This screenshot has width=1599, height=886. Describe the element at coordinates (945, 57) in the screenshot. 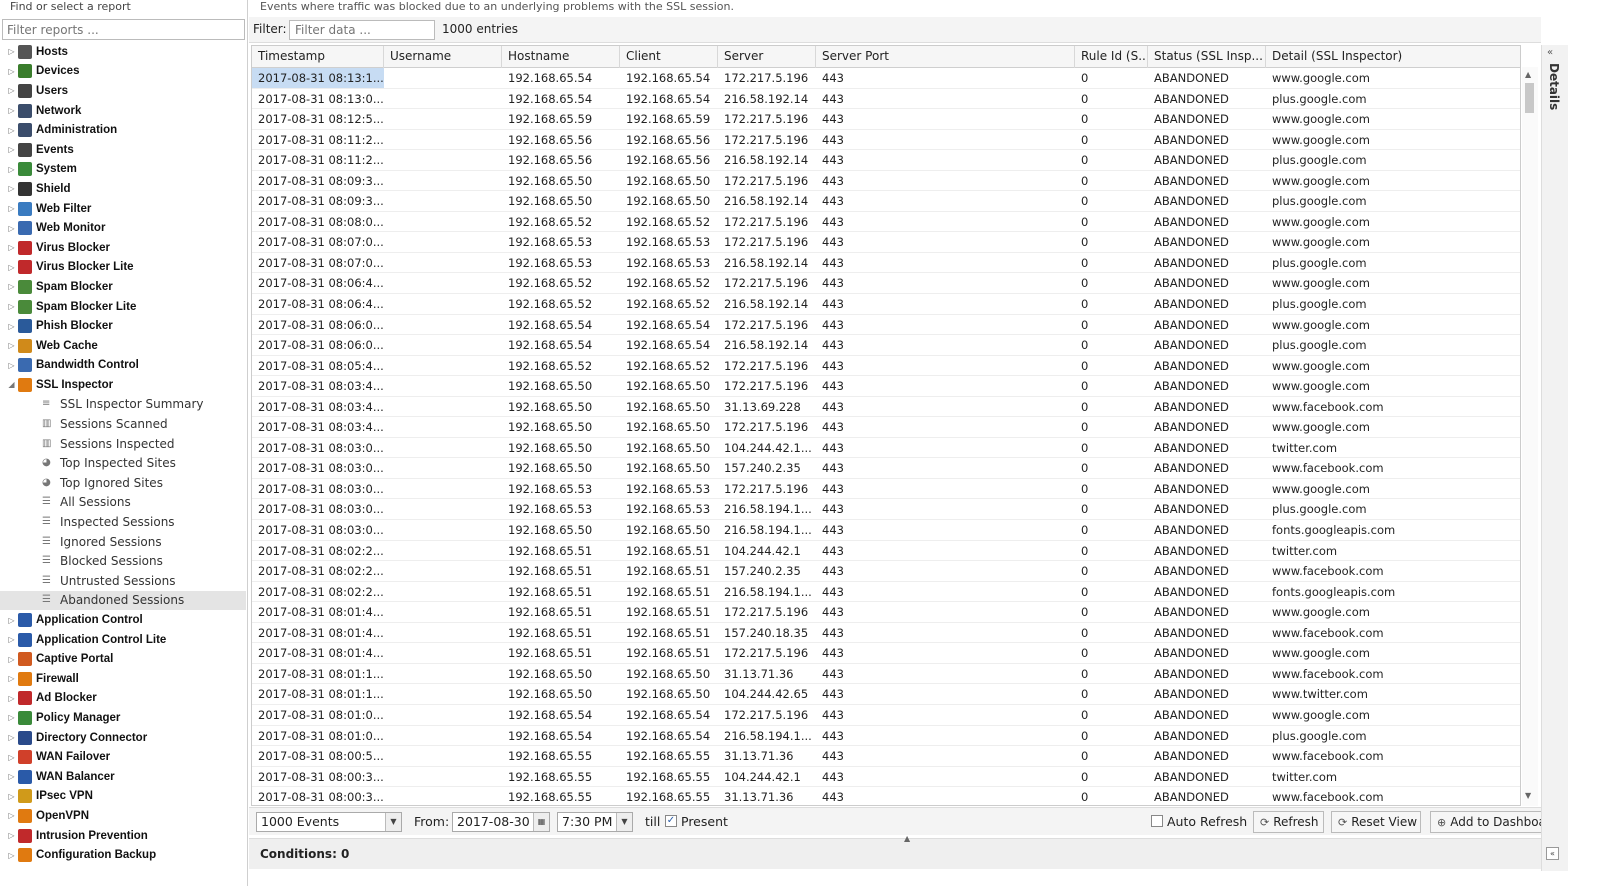

I see `column-header: Server Port` at that location.